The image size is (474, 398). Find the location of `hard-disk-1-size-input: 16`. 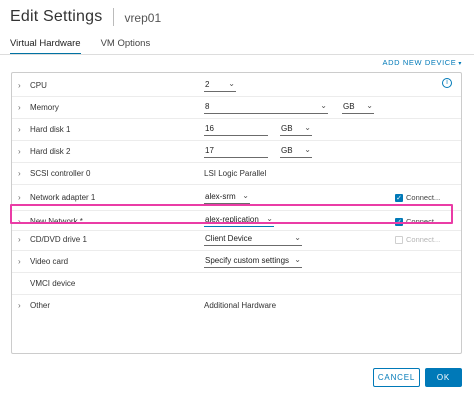

hard-disk-1-size-input: 16 is located at coordinates (236, 130).